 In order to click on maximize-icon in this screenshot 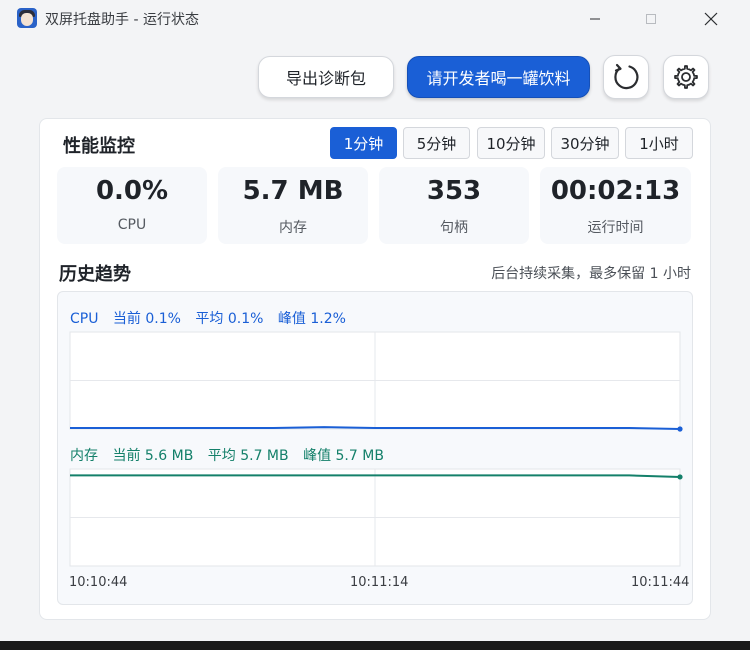, I will do `click(651, 19)`.